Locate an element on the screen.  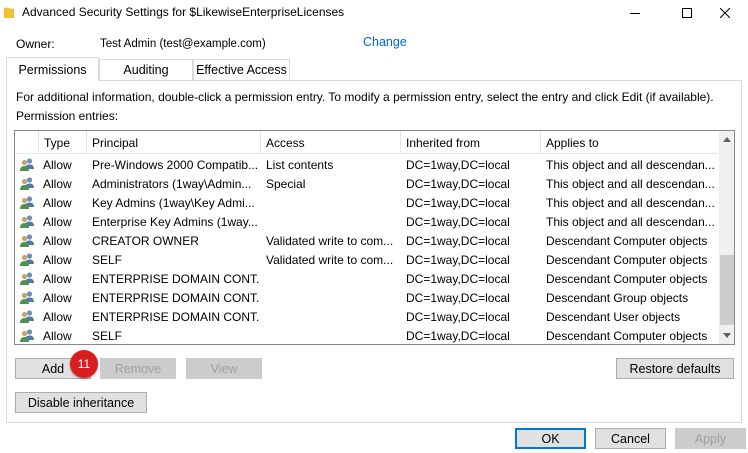
column-applies-to: Applies to is located at coordinates (629, 142).